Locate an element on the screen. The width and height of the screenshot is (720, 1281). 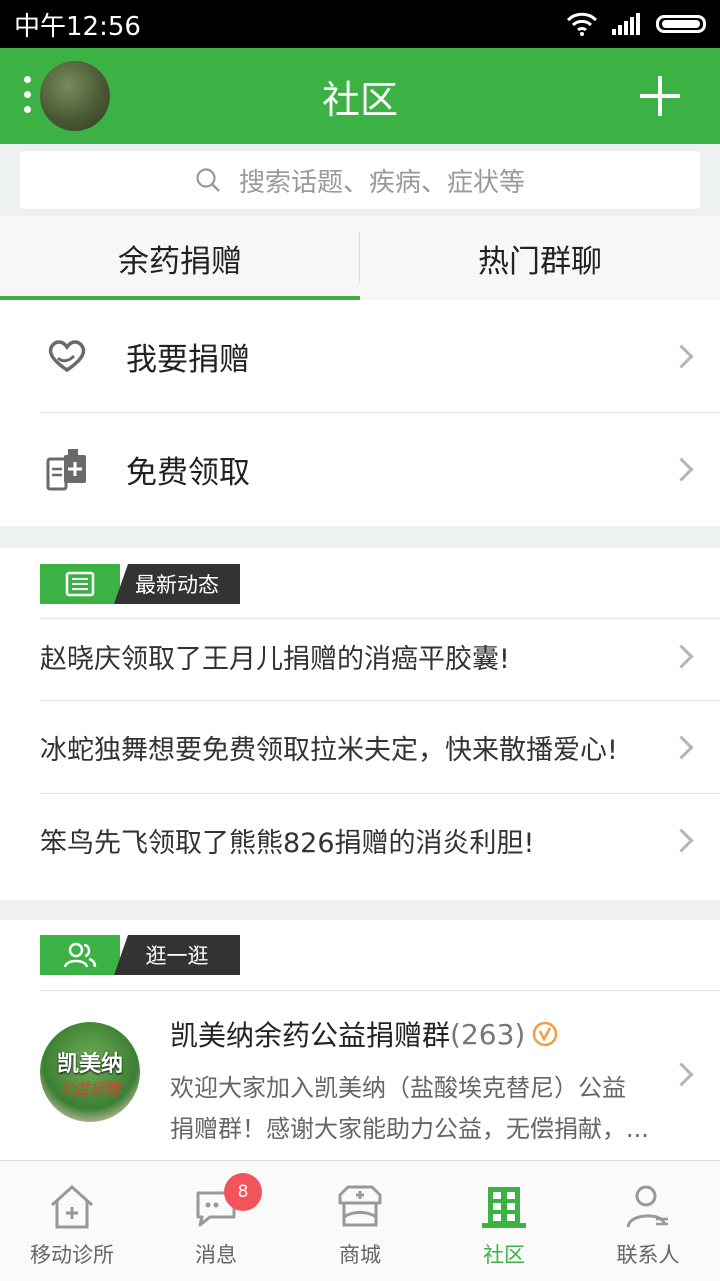
clinic-icon is located at coordinates (72, 1206).